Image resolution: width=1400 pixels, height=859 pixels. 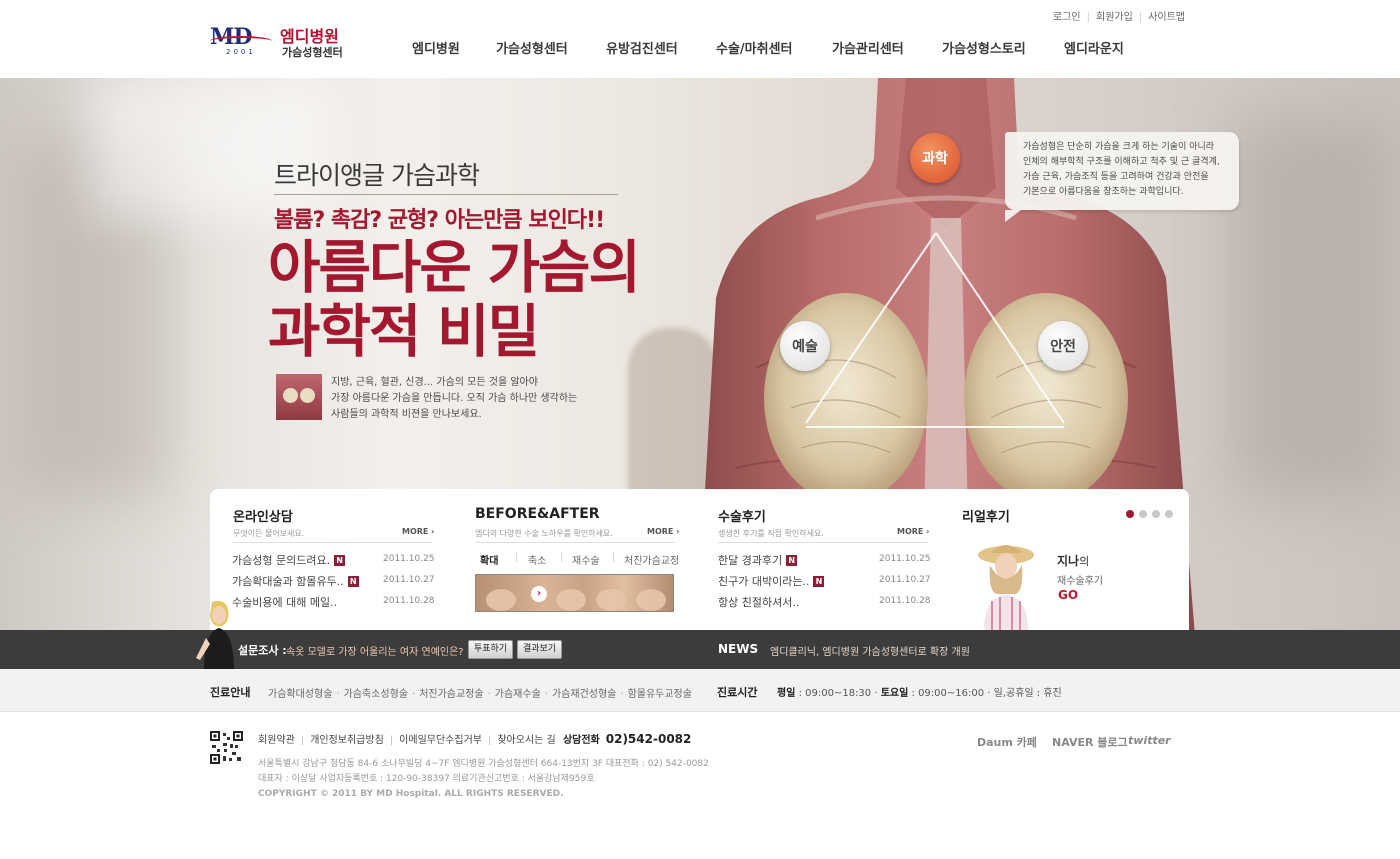 What do you see at coordinates (1114, 15) in the screenshot?
I see `signup-link: 회원가입` at bounding box center [1114, 15].